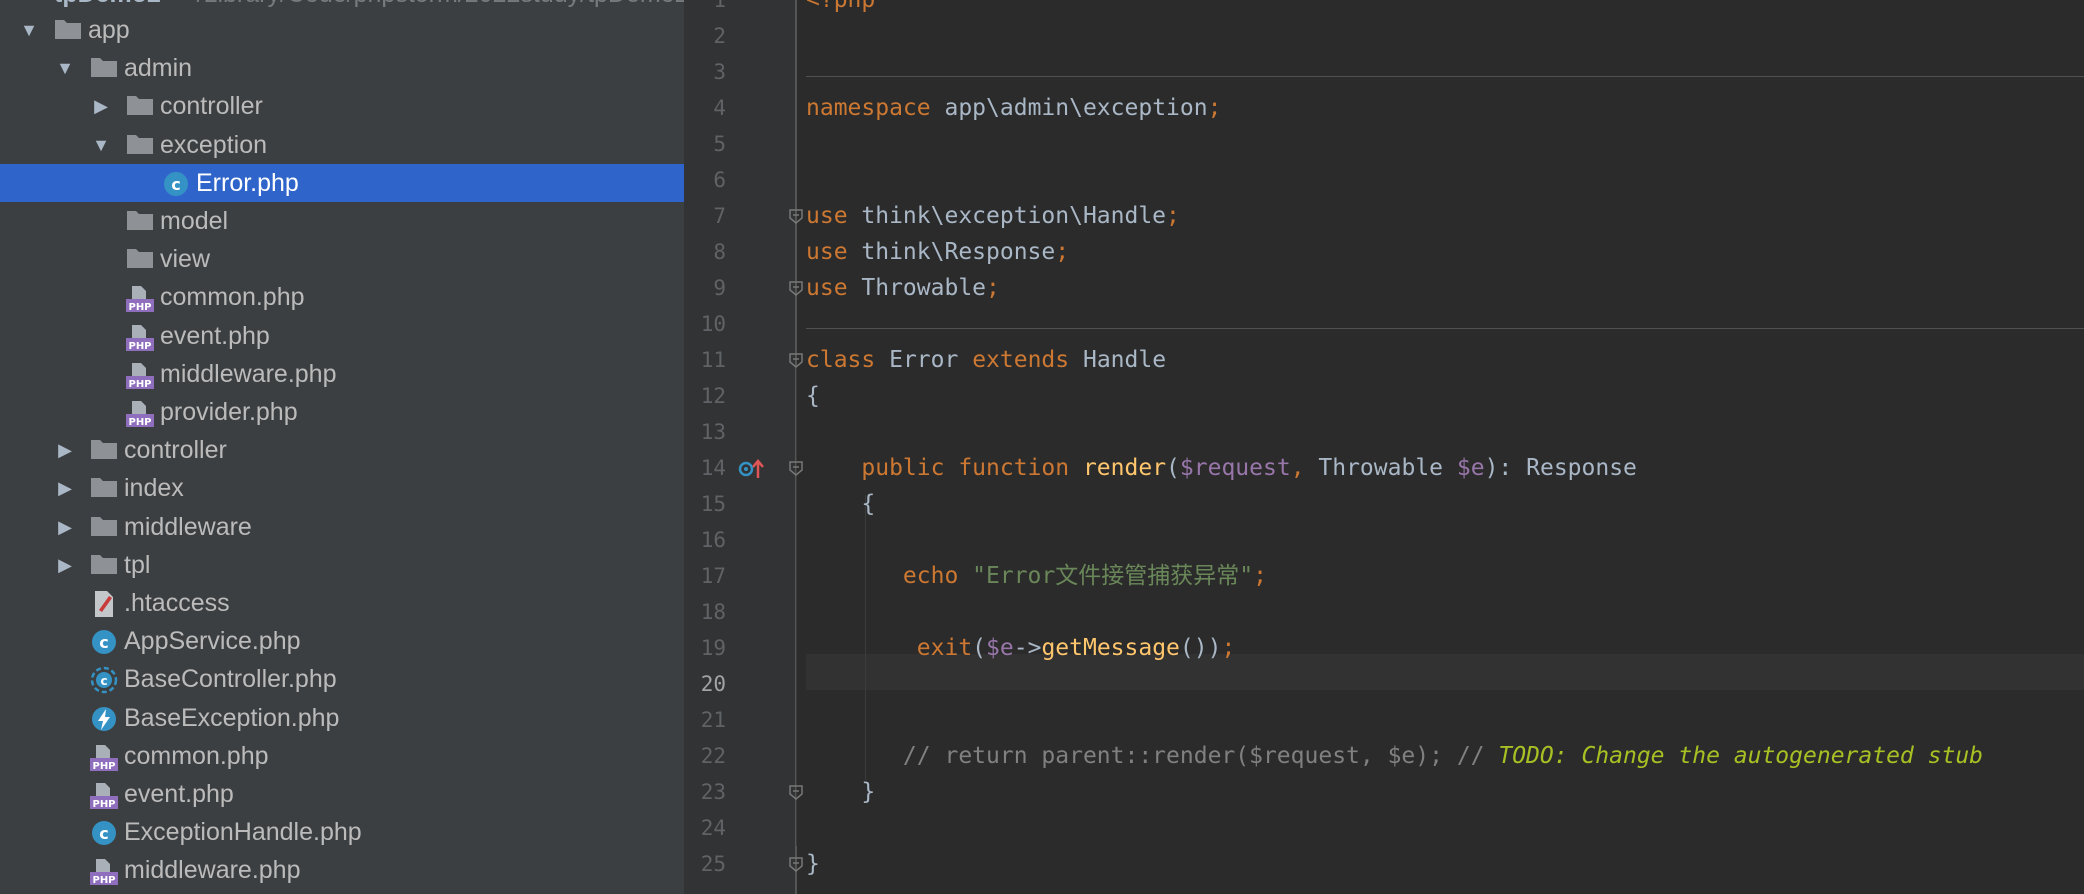  What do you see at coordinates (705, 288) in the screenshot?
I see `line-number: 9` at bounding box center [705, 288].